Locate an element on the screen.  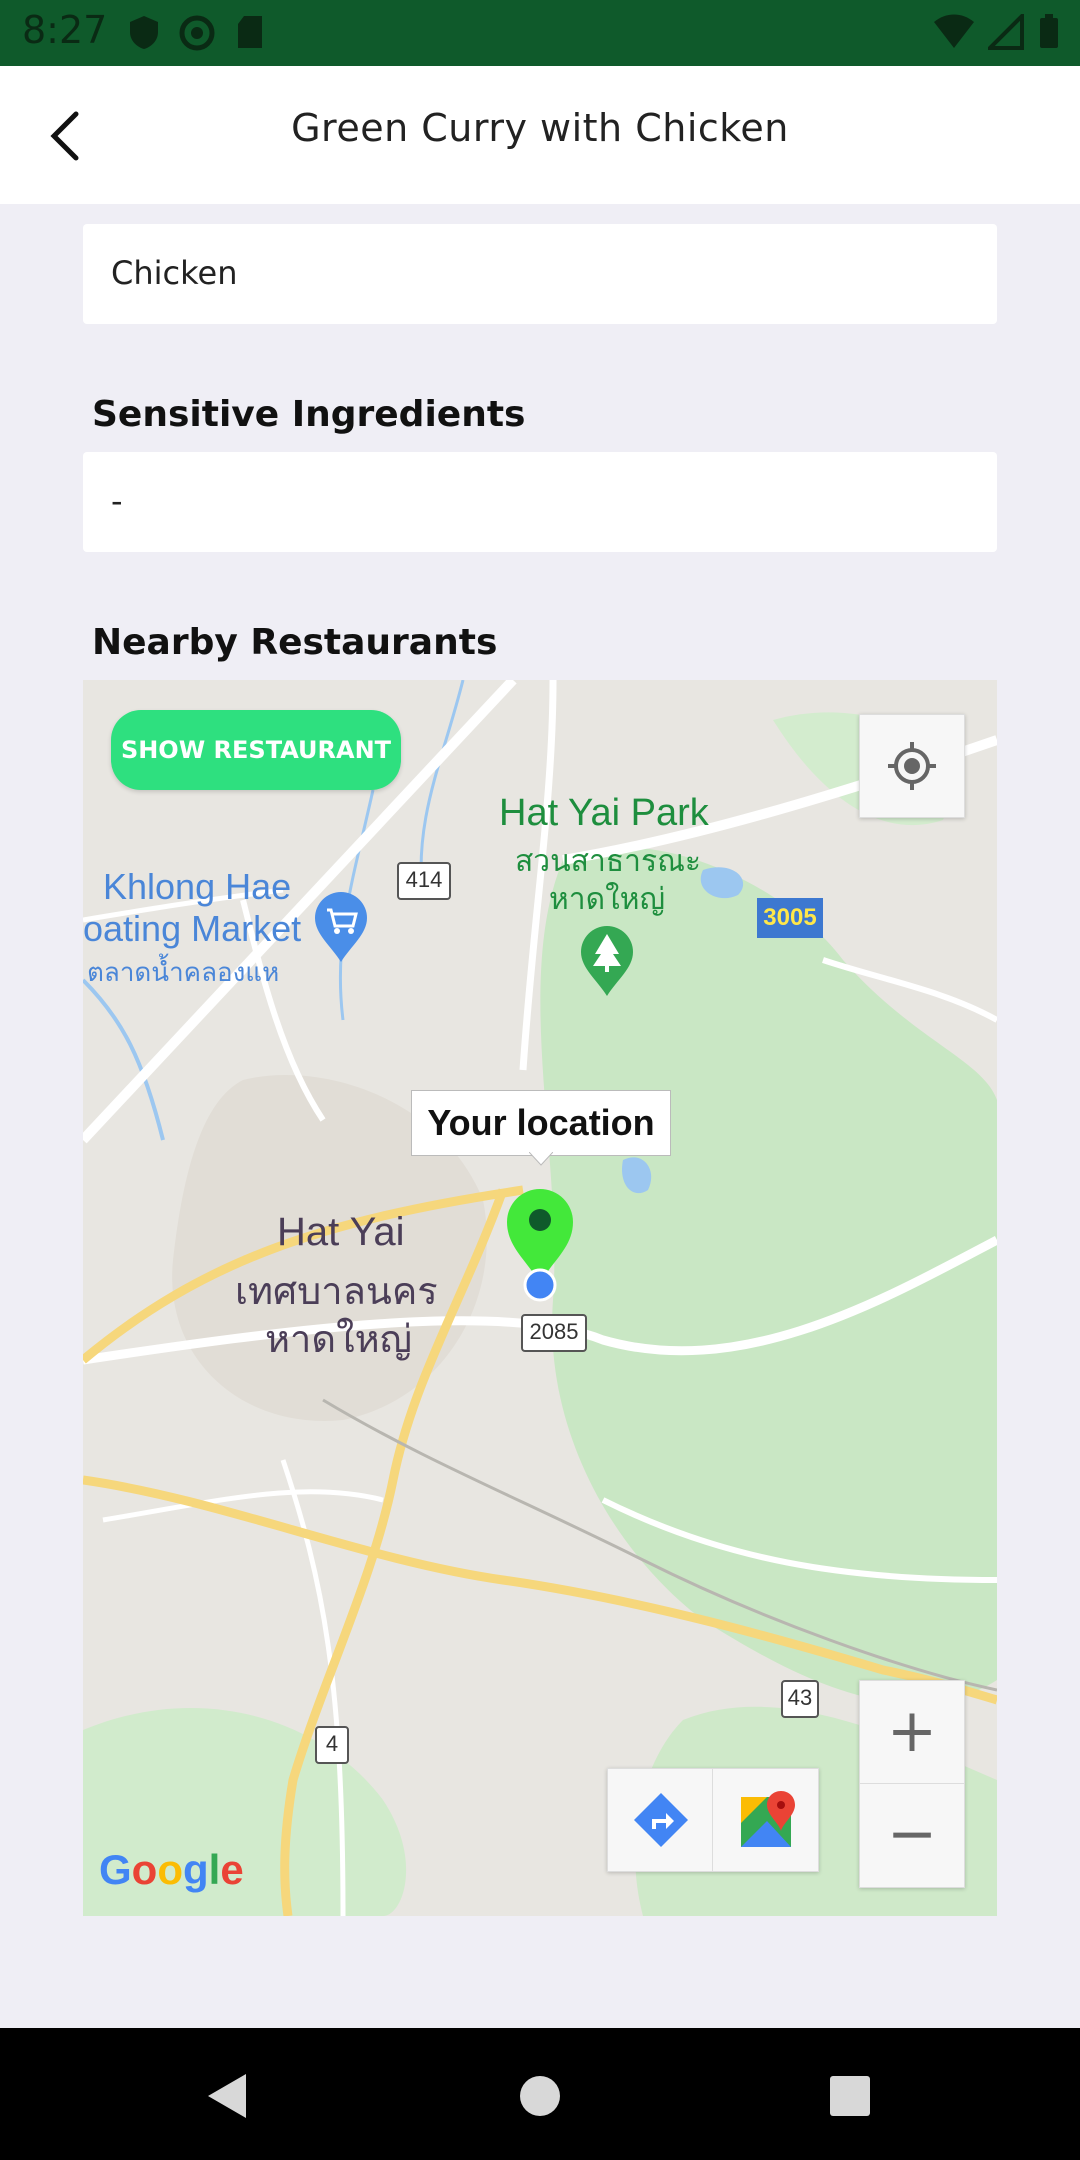
google-logo: Google is located at coordinates (171, 1869).